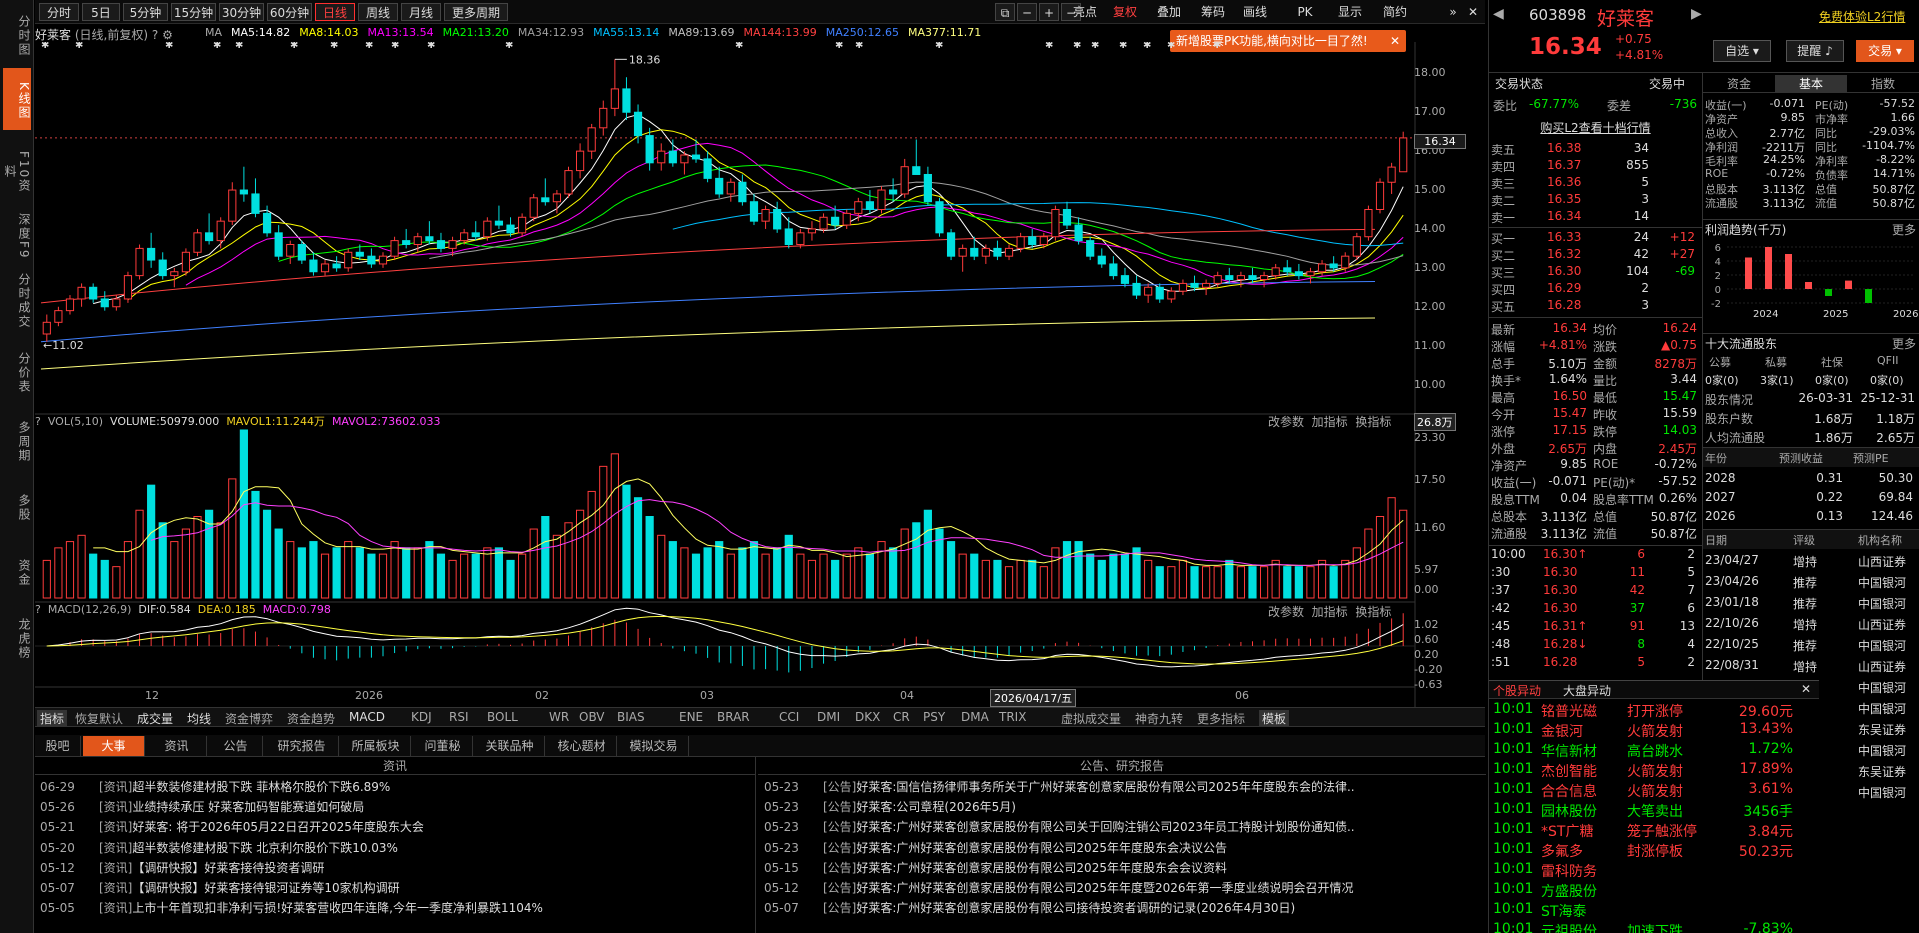 Image resolution: width=1919 pixels, height=933 pixels. What do you see at coordinates (1330, 612) in the screenshot?
I see `add-indicator-button: 加指标` at bounding box center [1330, 612].